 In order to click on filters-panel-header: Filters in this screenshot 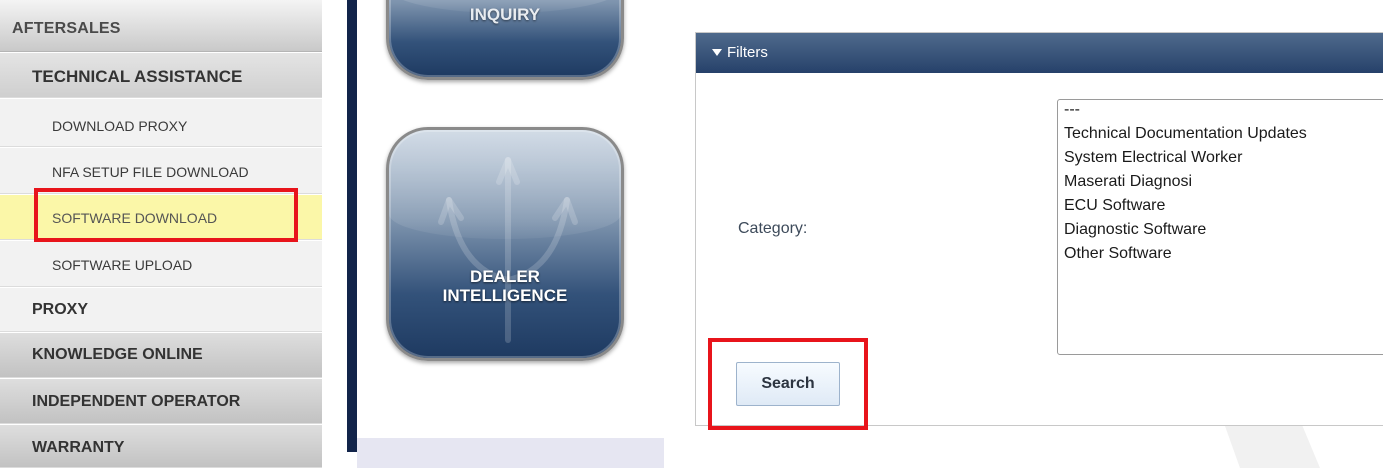, I will do `click(1039, 53)`.